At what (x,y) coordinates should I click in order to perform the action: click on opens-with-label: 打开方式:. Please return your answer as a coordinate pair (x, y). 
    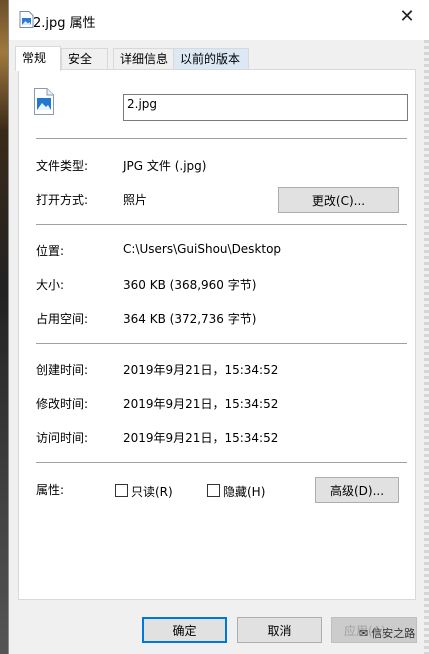
    Looking at the image, I should click on (62, 200).